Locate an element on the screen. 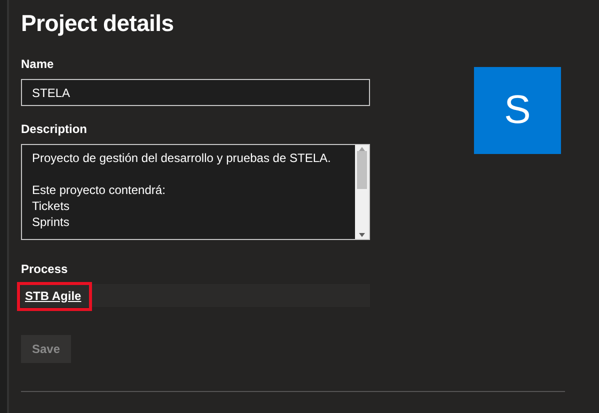  page-title: Project details is located at coordinates (98, 23).